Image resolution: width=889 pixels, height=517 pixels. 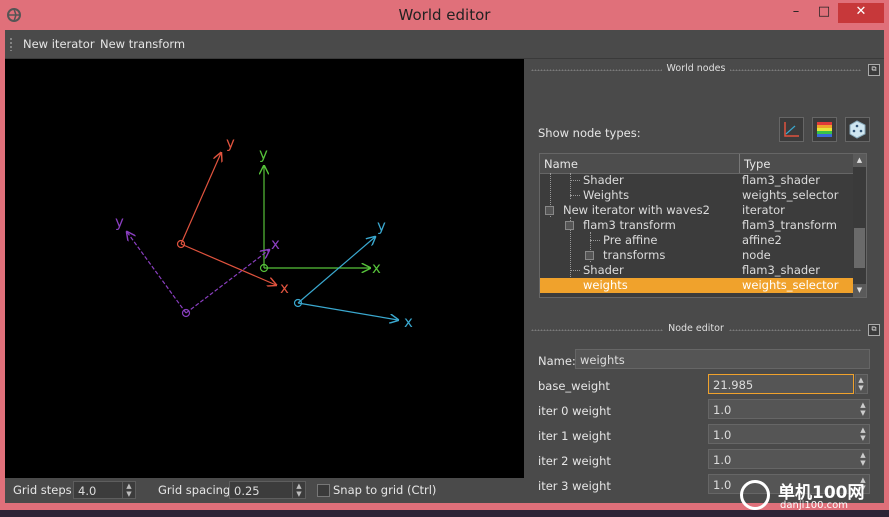 What do you see at coordinates (696, 330) in the screenshot?
I see `node-editor-title: Node editor` at bounding box center [696, 330].